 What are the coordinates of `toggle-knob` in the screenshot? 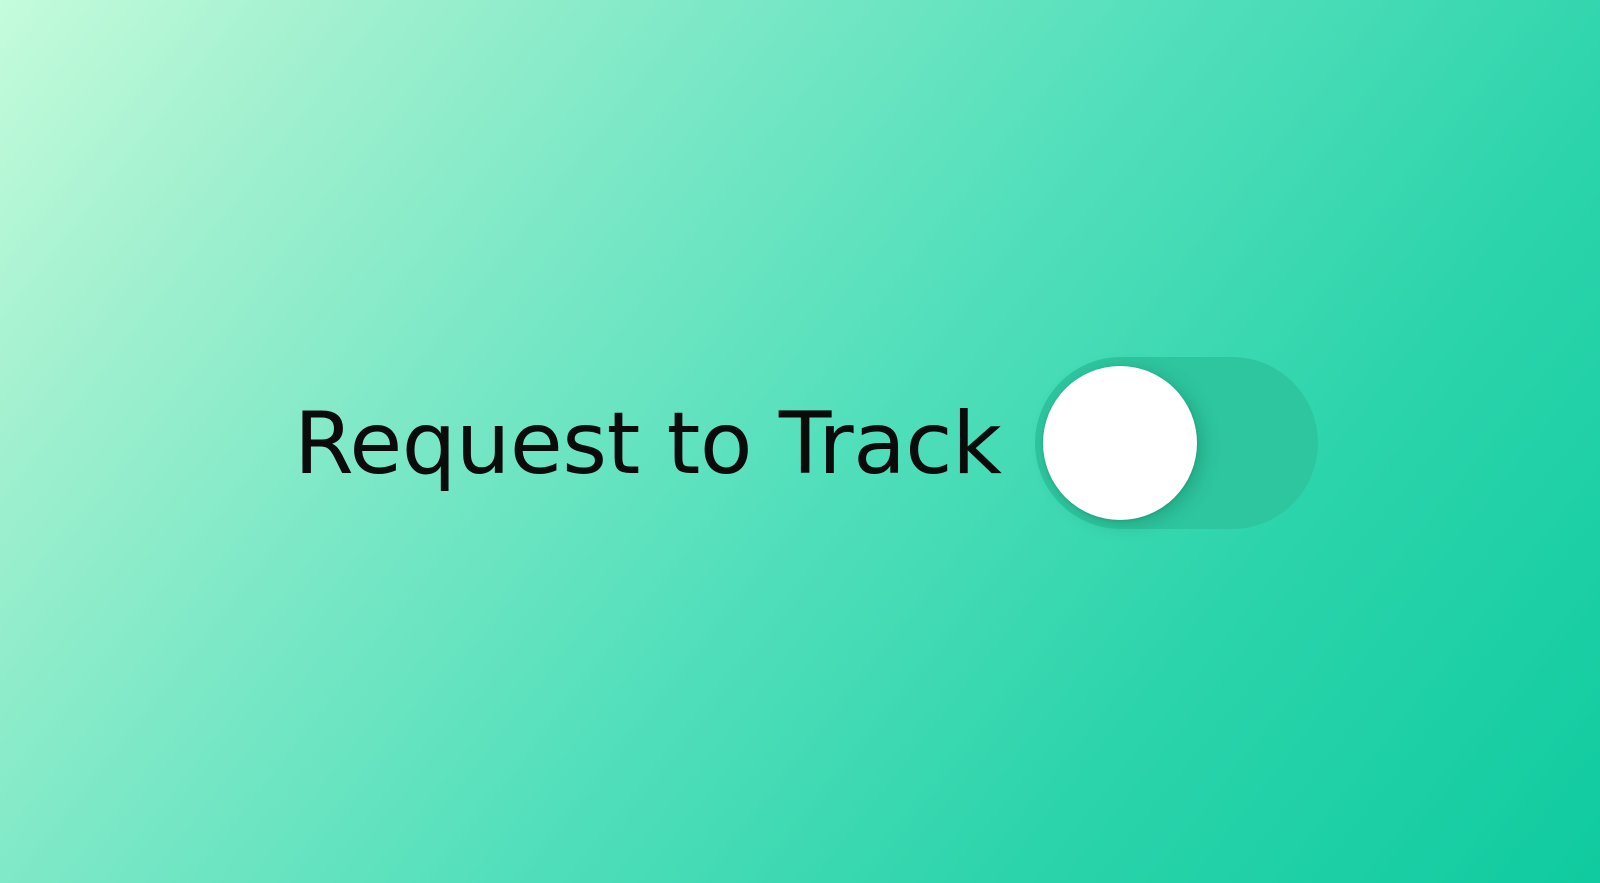 It's located at (1120, 443).